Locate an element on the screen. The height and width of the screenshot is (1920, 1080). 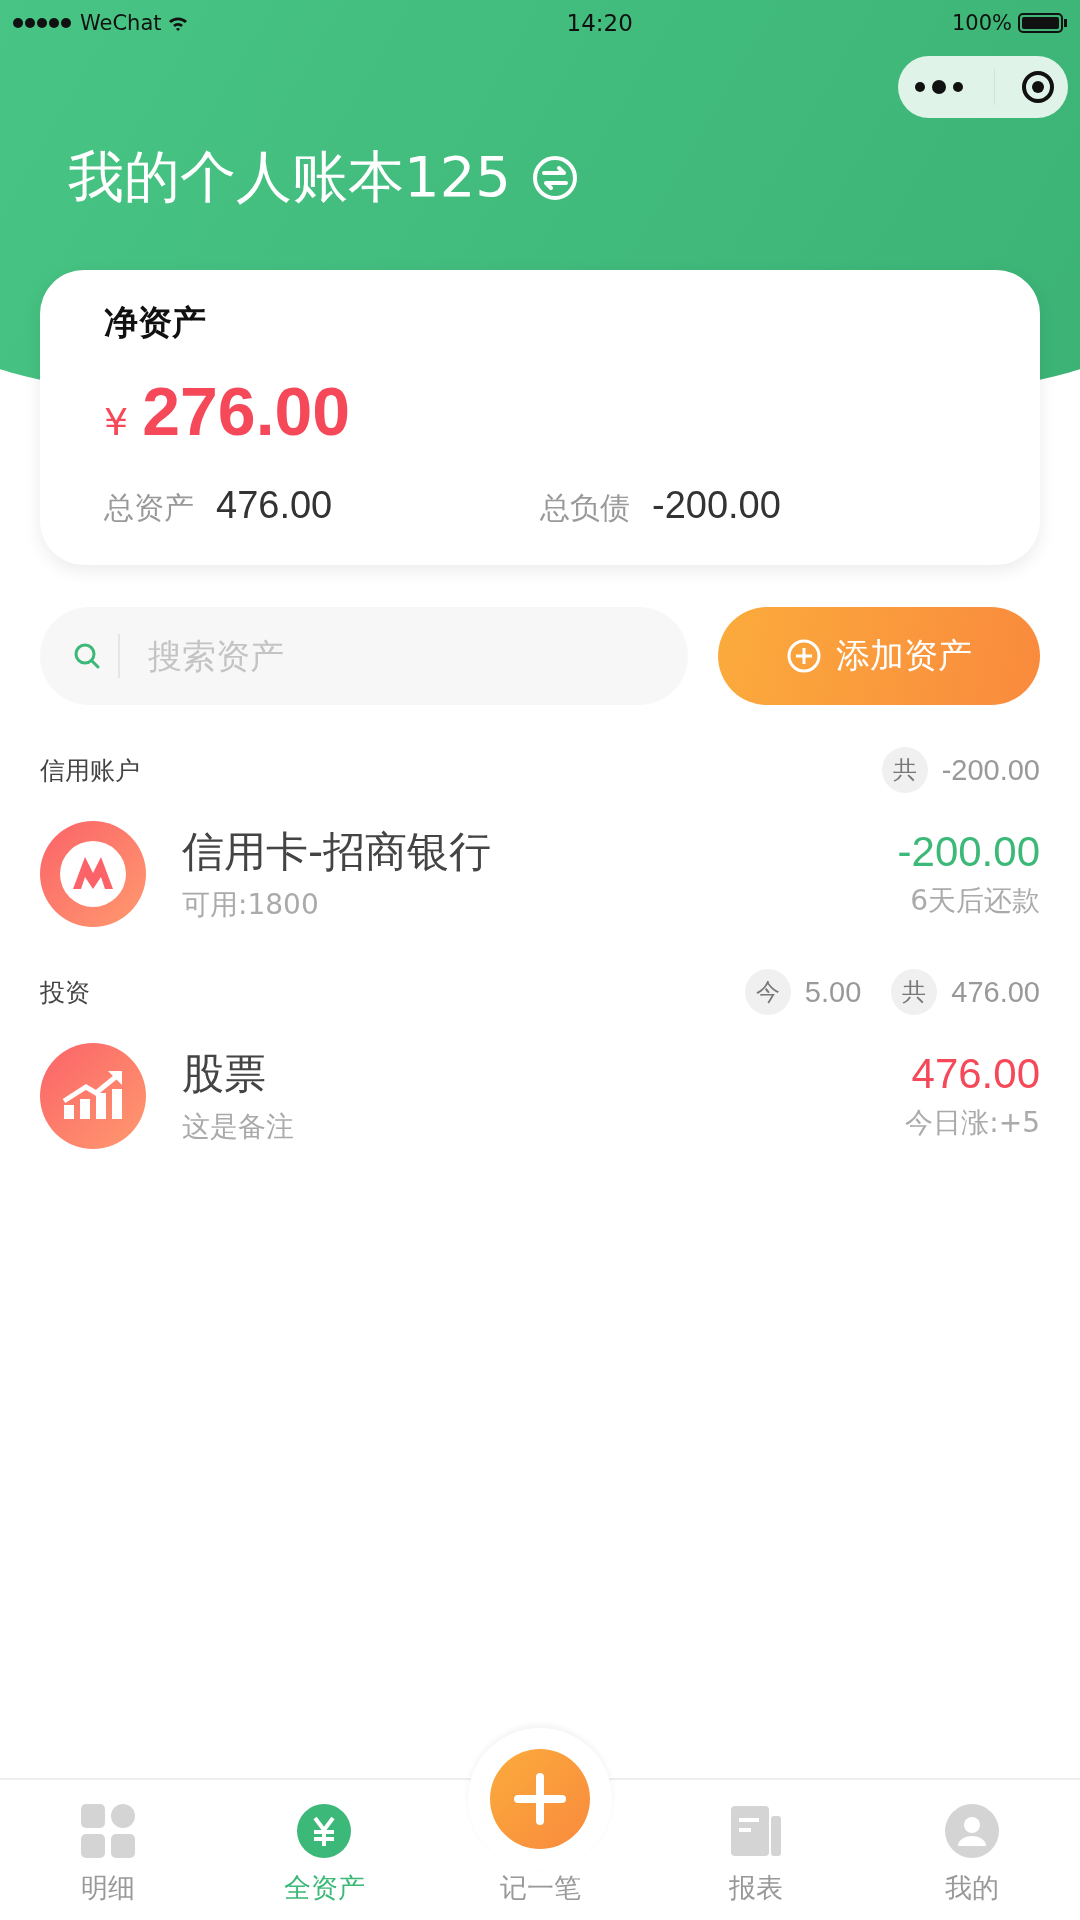
add-record-icon is located at coordinates (540, 1799).